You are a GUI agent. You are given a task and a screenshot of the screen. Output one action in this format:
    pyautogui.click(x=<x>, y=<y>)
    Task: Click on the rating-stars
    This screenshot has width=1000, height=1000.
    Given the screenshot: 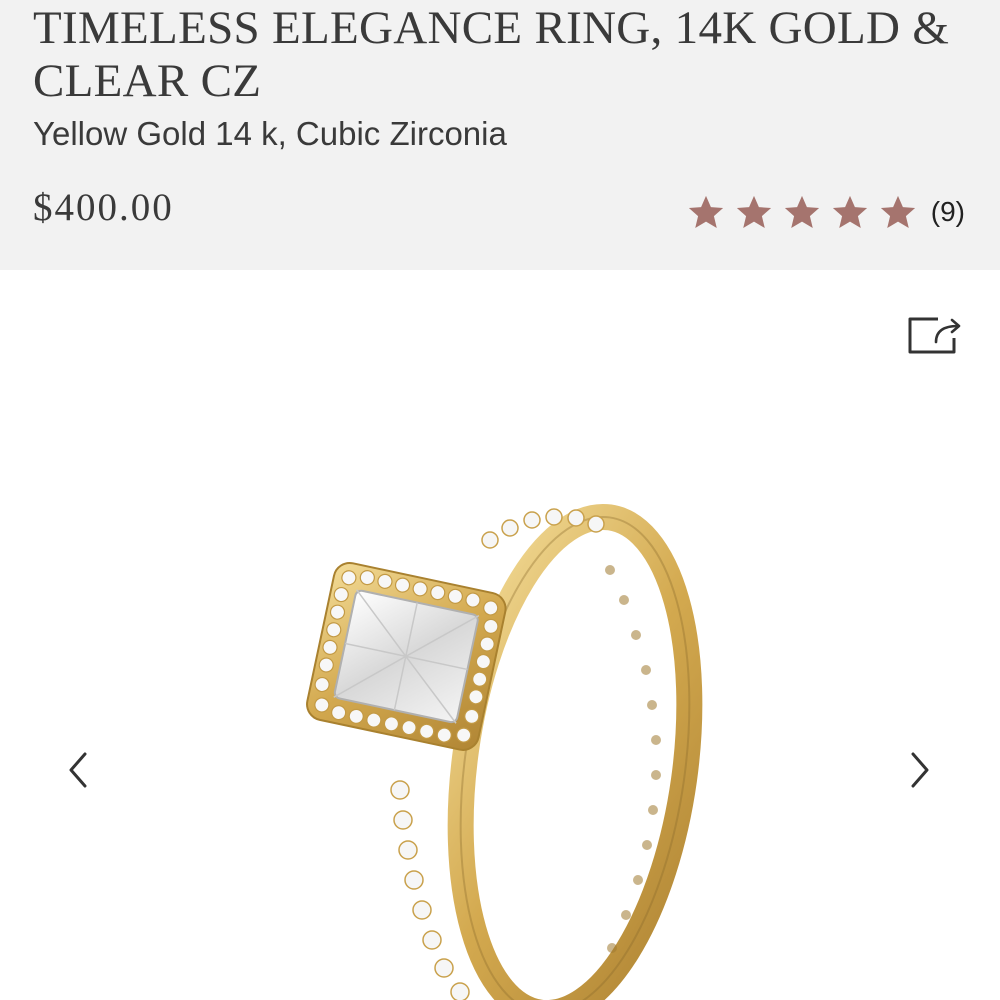 What is the action you would take?
    pyautogui.click(x=807, y=212)
    